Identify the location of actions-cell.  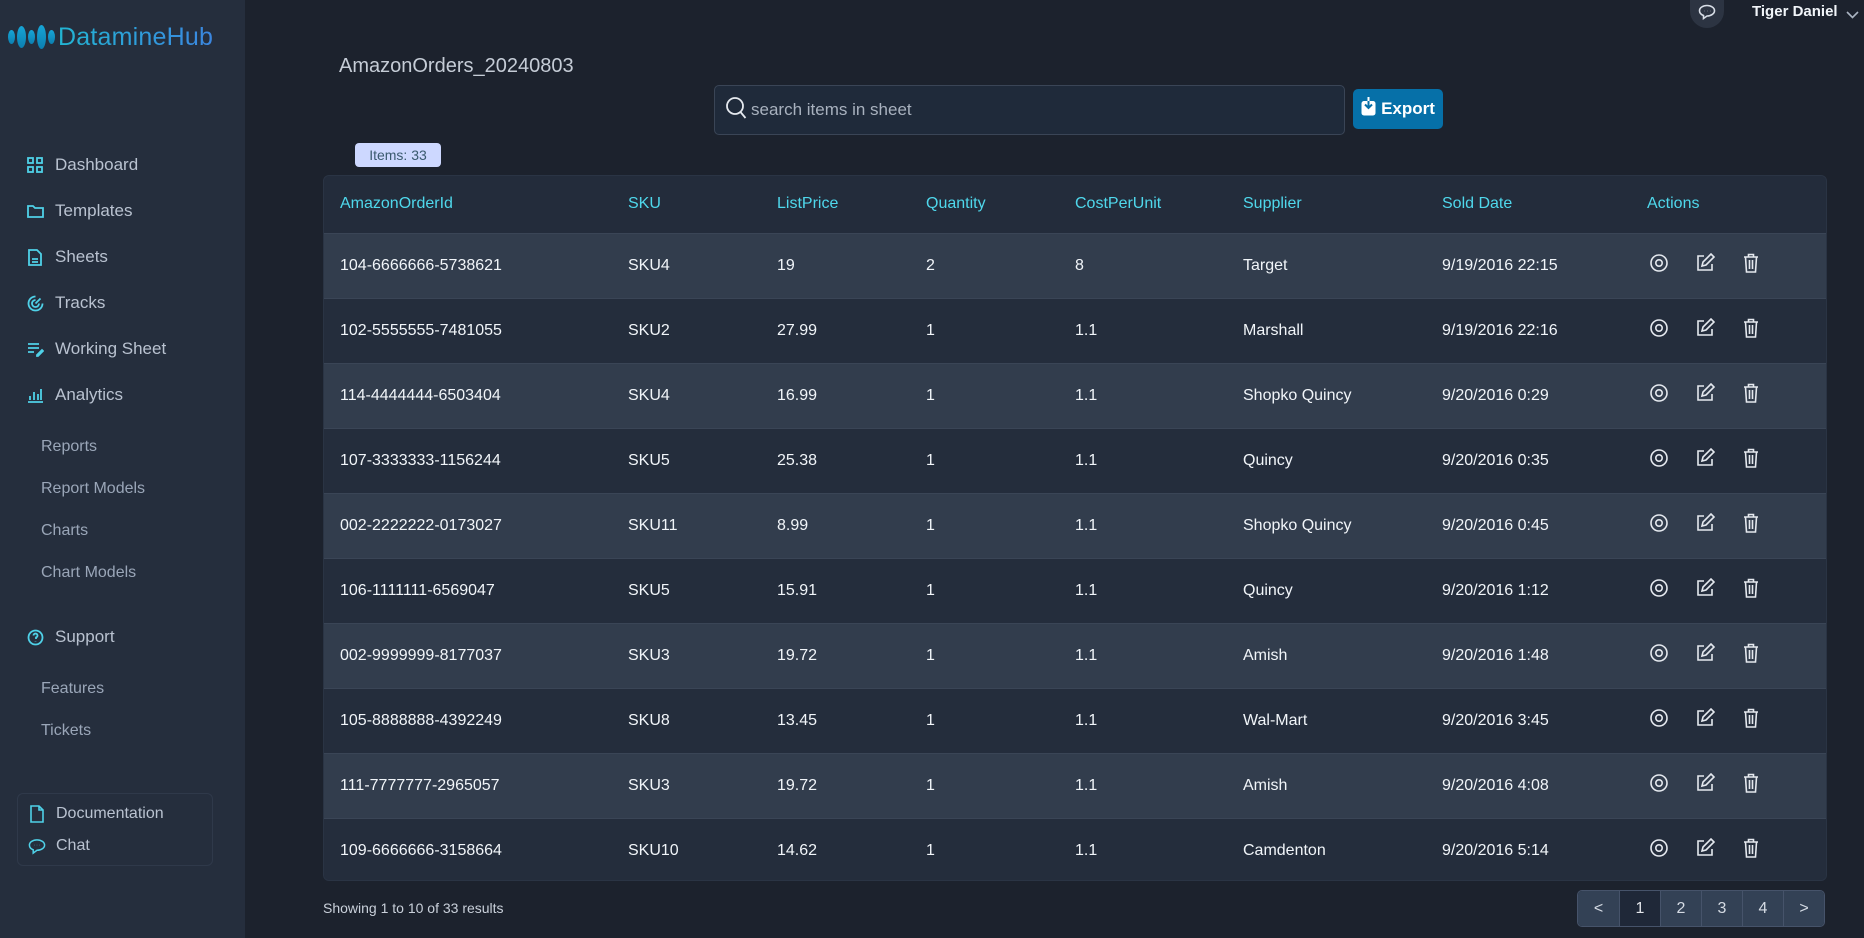
(1728, 655).